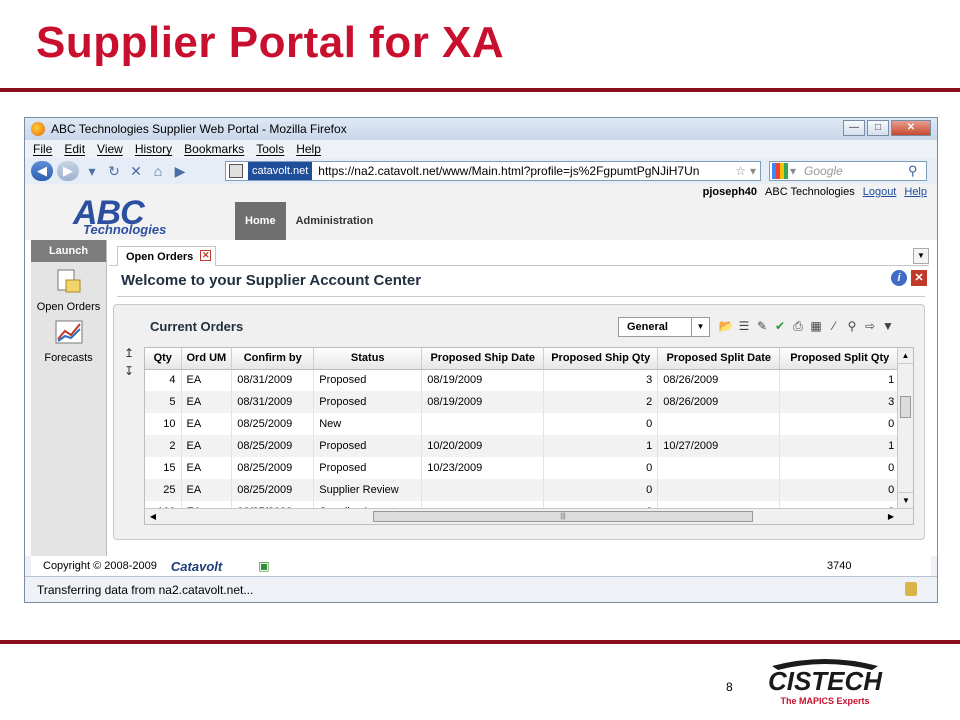  What do you see at coordinates (854, 128) in the screenshot?
I see `minimize-button: —` at bounding box center [854, 128].